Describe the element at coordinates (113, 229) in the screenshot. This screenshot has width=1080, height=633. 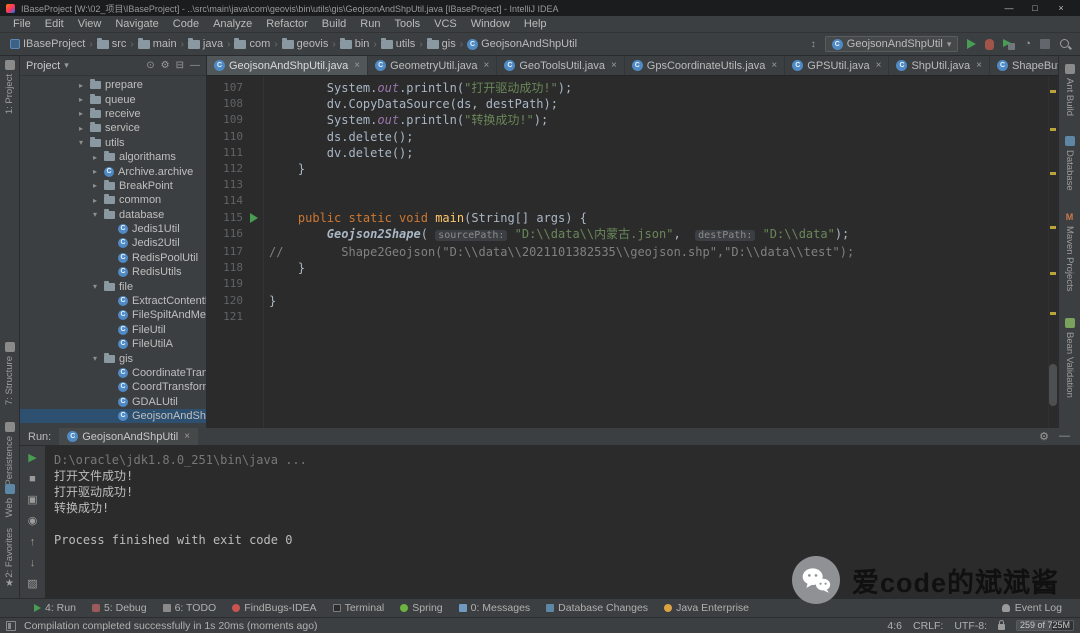
I see `tree-item-jedis1util: C Jedis1Util` at that location.